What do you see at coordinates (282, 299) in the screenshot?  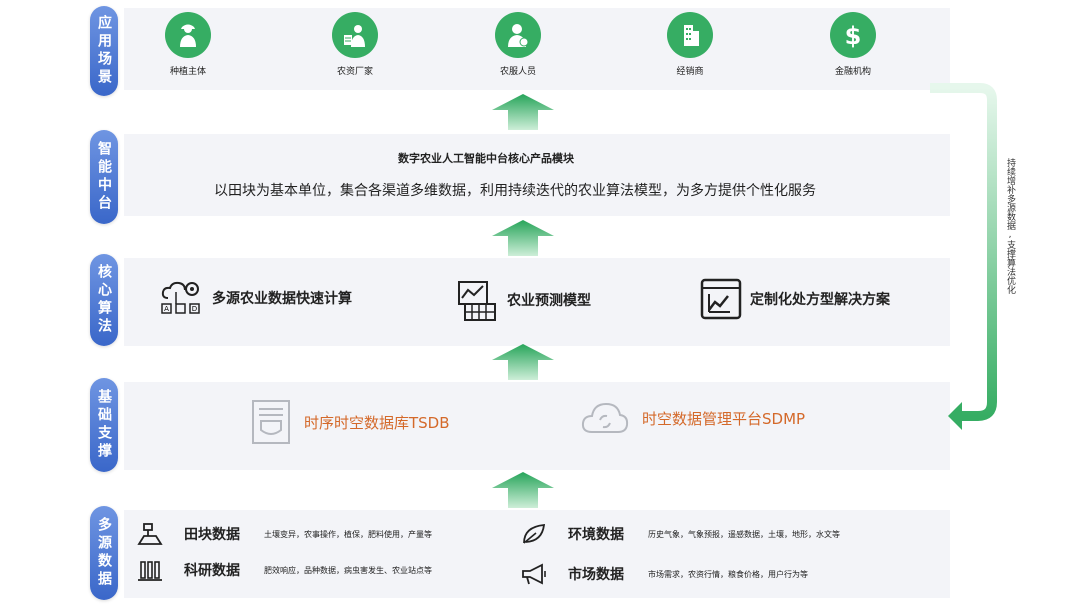 I see `algorithm-label: 多源农业数据快速计算` at bounding box center [282, 299].